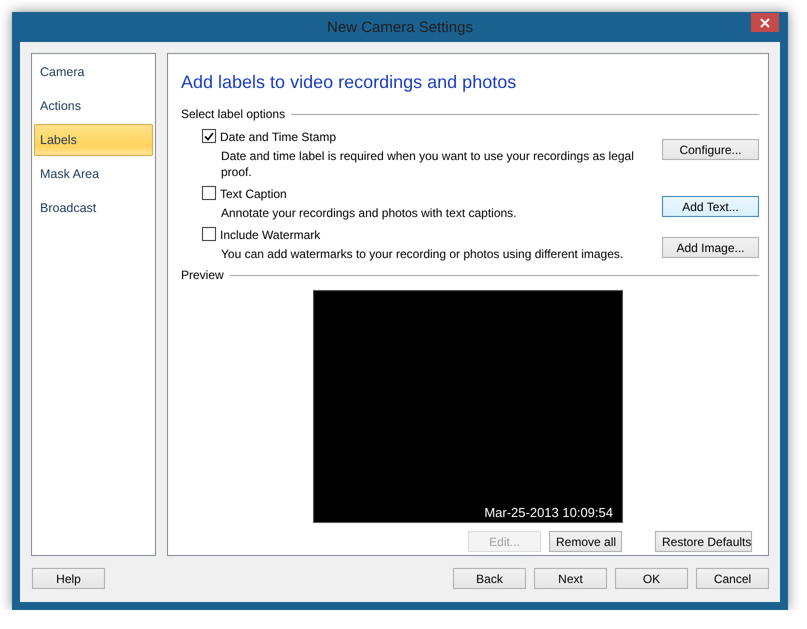  What do you see at coordinates (703, 541) in the screenshot?
I see `restore-defaults-button: Restore Defaults` at bounding box center [703, 541].